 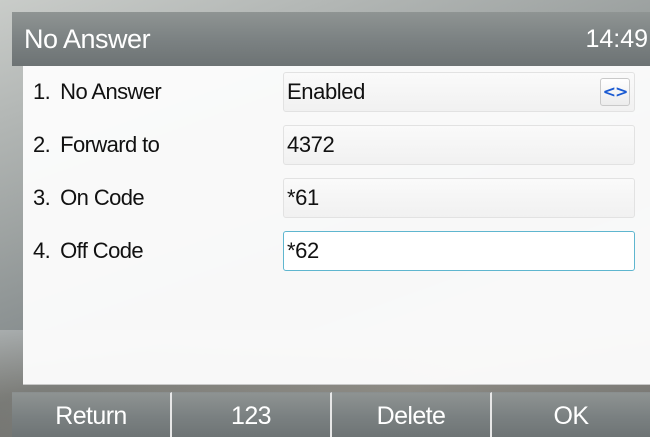 I want to click on no-answer-select: Enabled <>, so click(x=459, y=92).